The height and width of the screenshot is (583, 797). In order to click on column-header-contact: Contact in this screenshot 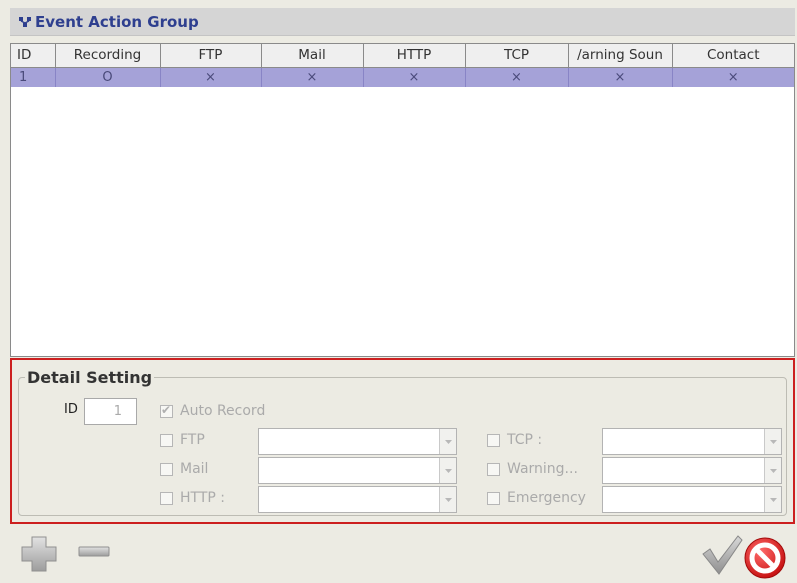, I will do `click(732, 56)`.